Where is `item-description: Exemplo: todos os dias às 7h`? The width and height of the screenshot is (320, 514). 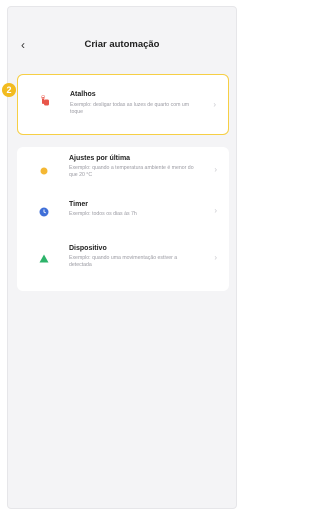 item-description: Exemplo: todos os dias às 7h is located at coordinates (103, 214).